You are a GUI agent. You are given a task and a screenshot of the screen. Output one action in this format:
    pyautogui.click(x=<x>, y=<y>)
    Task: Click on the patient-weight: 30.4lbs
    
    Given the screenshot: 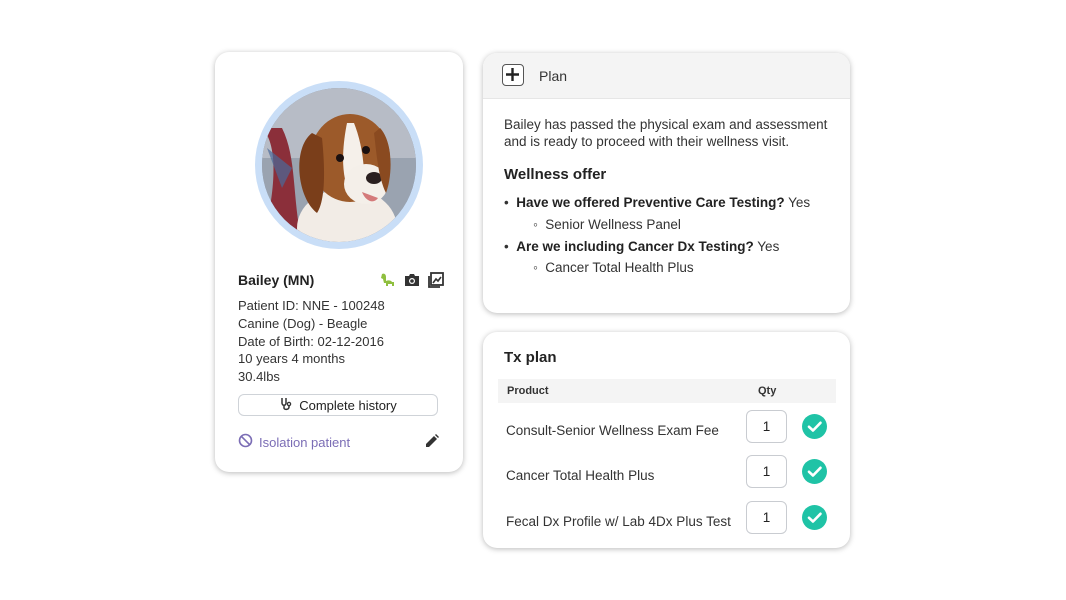 What is the action you would take?
    pyautogui.click(x=259, y=376)
    